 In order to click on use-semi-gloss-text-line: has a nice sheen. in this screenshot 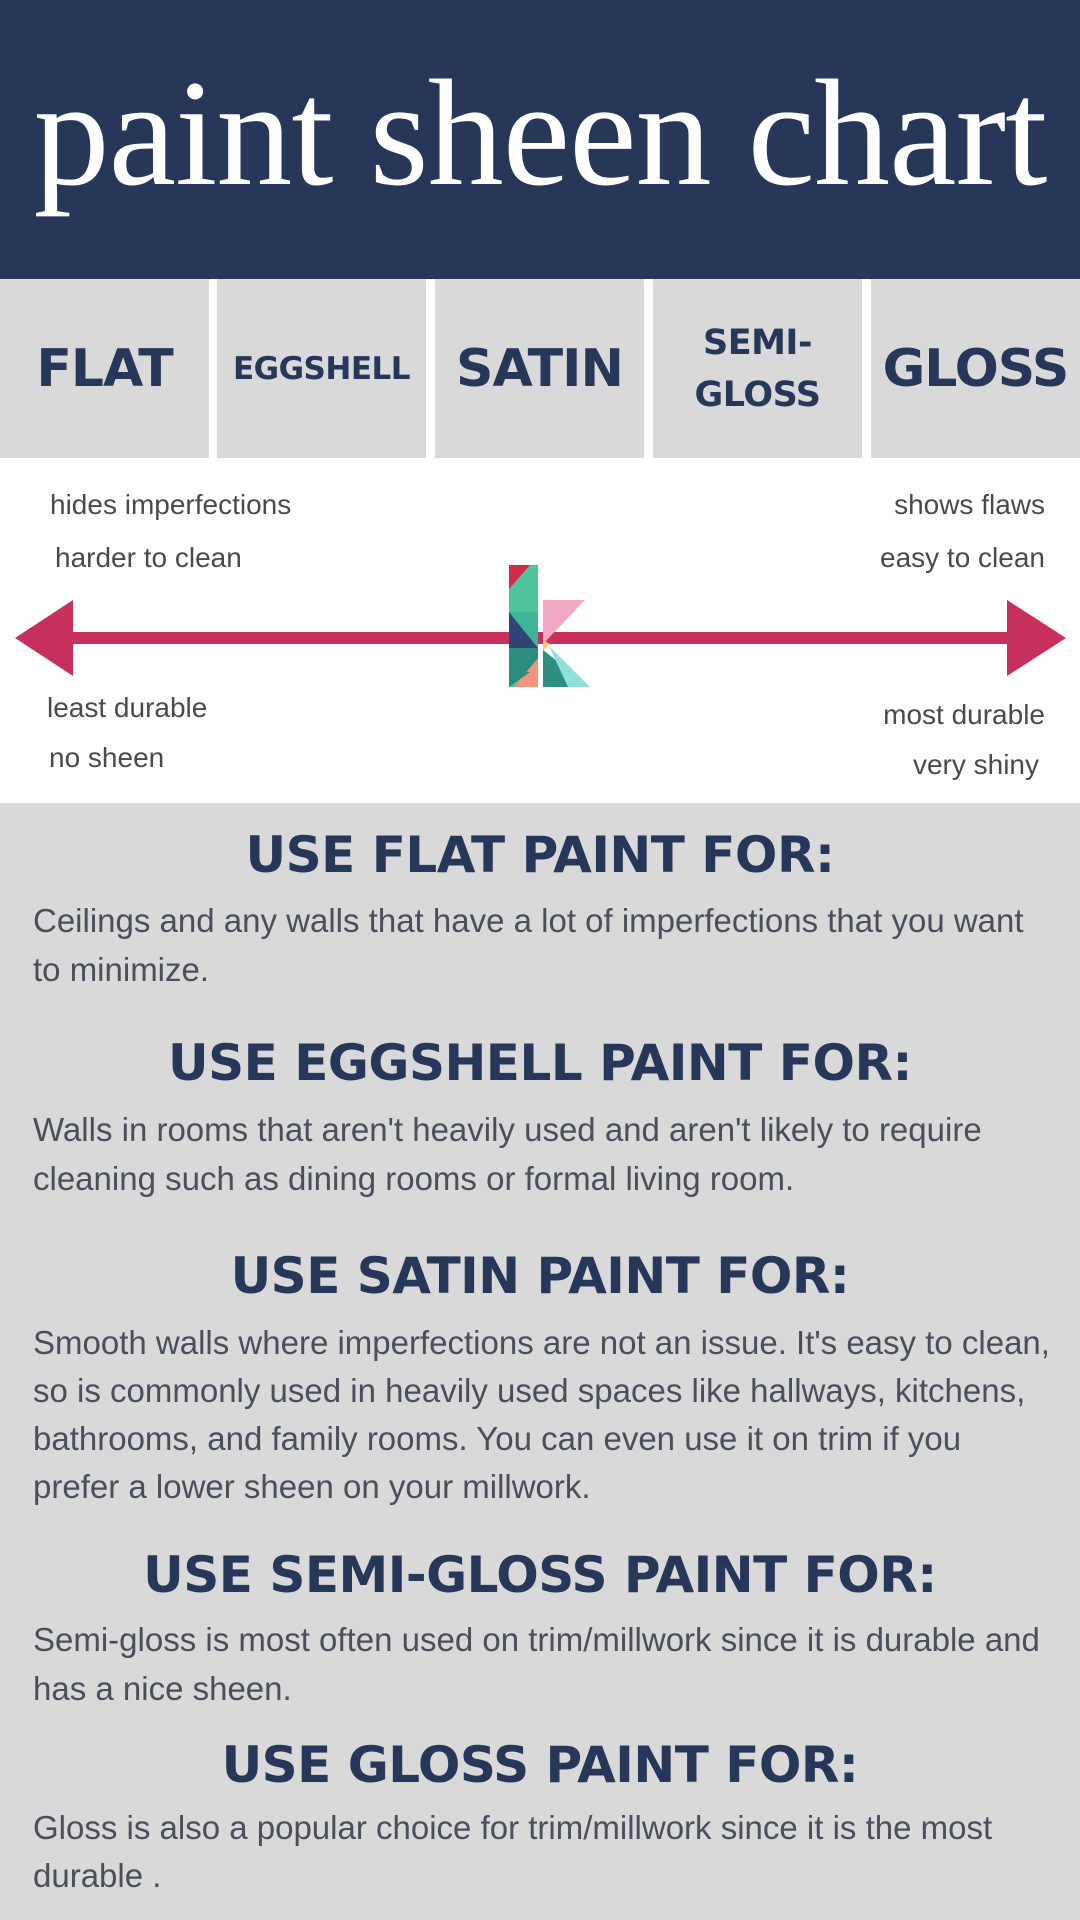, I will do `click(162, 1688)`.